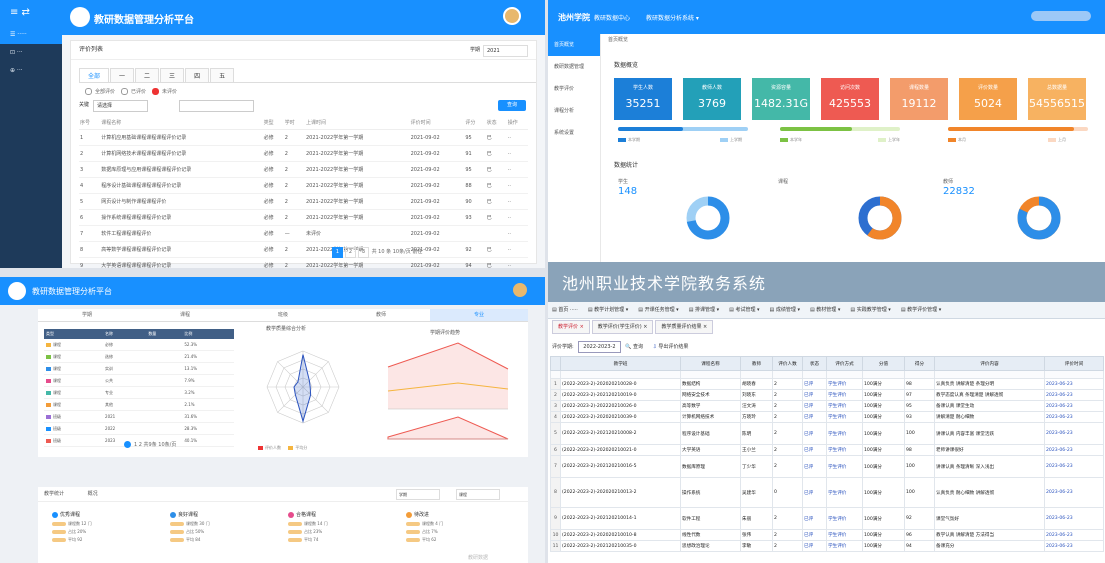  What do you see at coordinates (814, 363) in the screenshot?
I see `column-header: 状态` at bounding box center [814, 363].